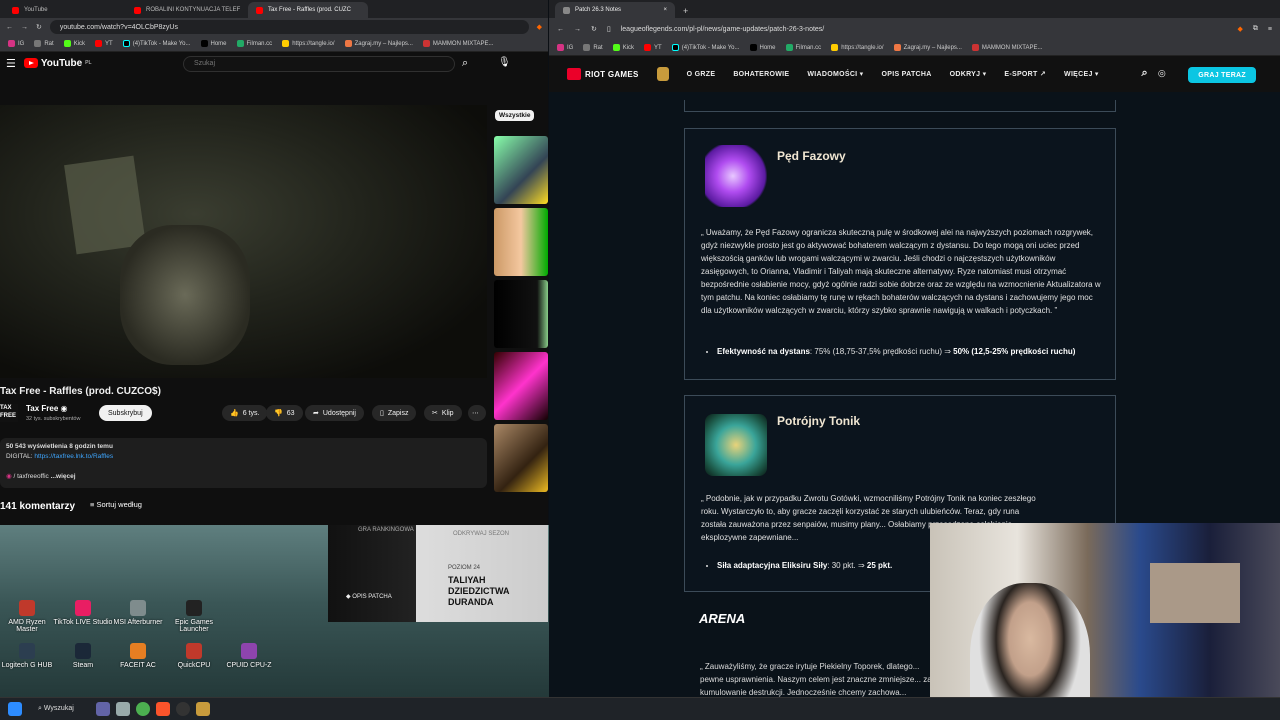 The image size is (1280, 720). Describe the element at coordinates (464, 568) in the screenshot. I see `promo-level: POZIOM 24` at that location.